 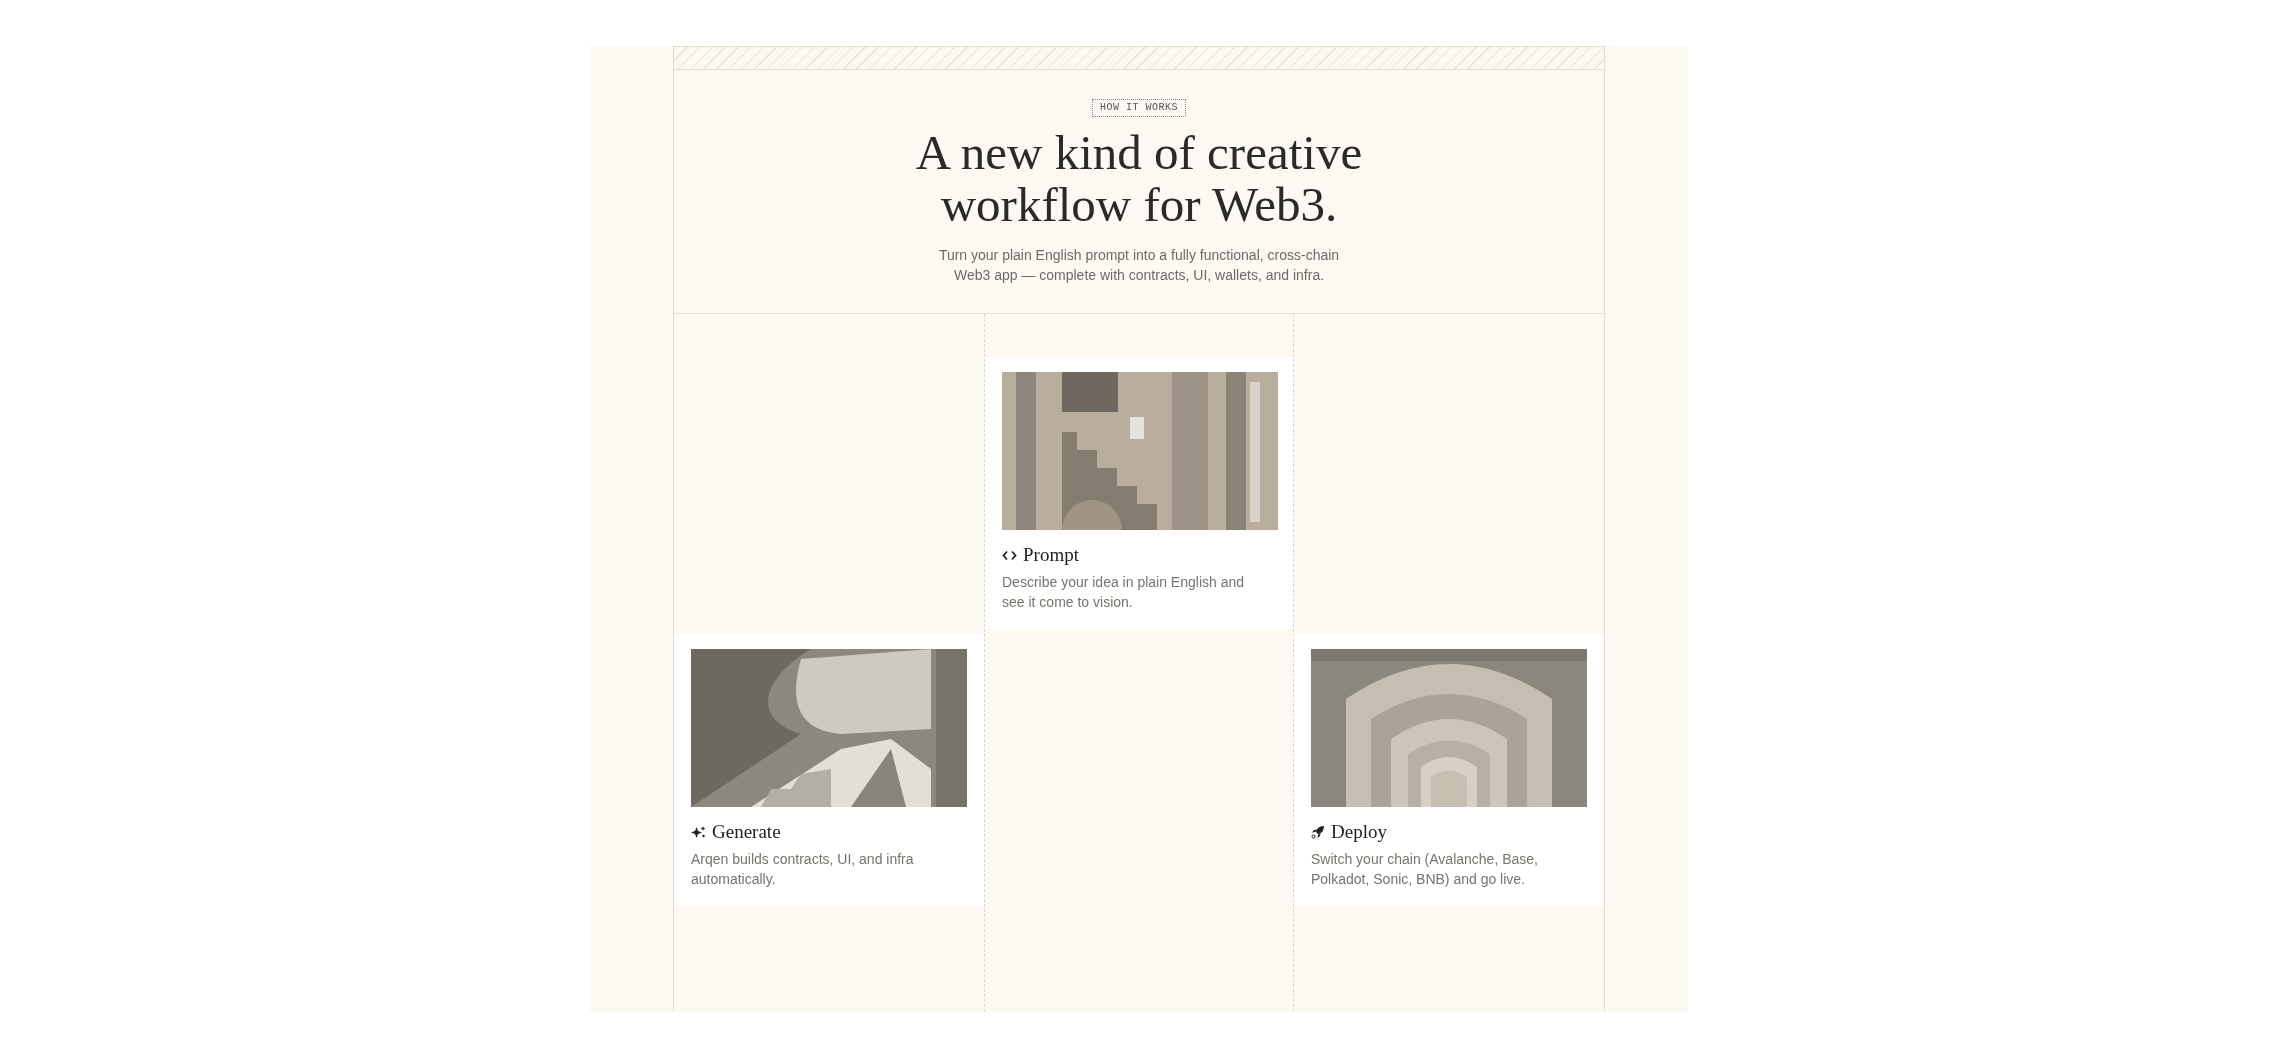 I want to click on step-description: Switch your chain (Avalanche, Base, Polkadot, Sonic, BNB) and go live., so click(x=1425, y=869).